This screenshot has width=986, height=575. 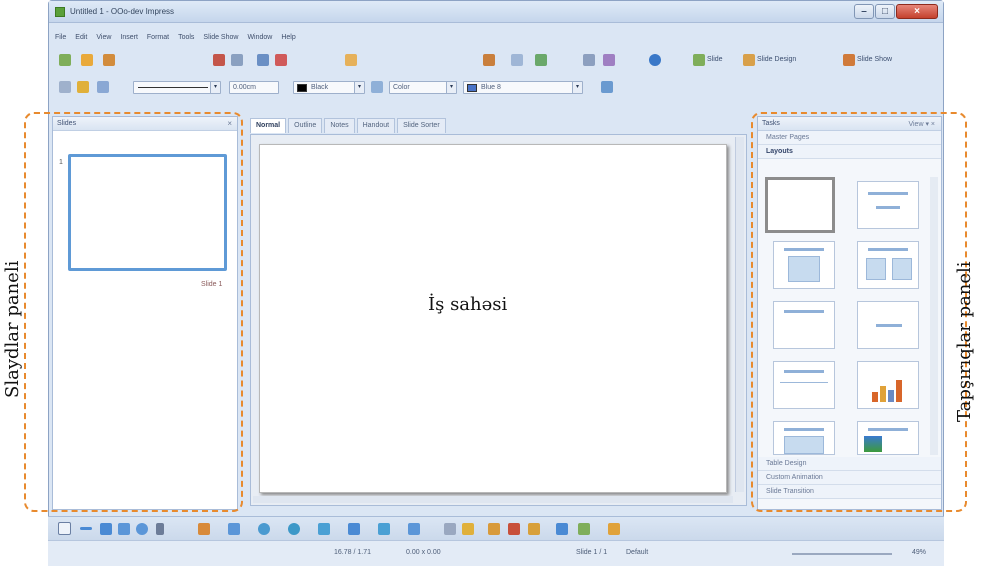 I want to click on symbol-shapes-icon, so click(x=294, y=529).